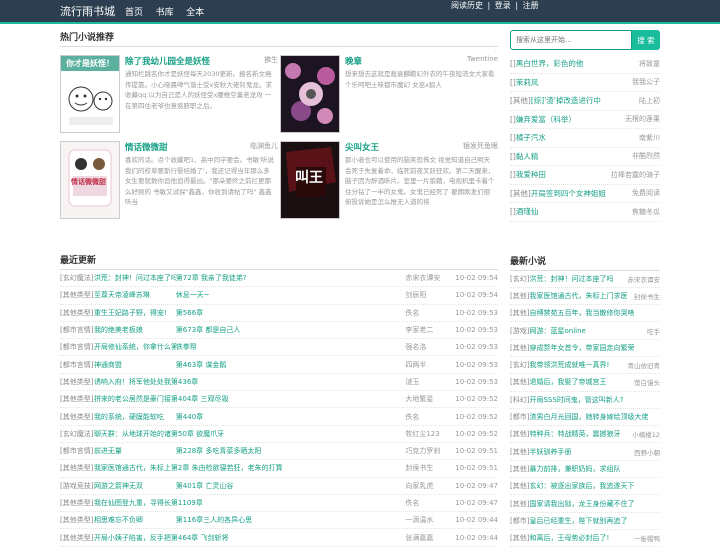 The height and width of the screenshot is (547, 720). What do you see at coordinates (503, 5) in the screenshot?
I see `login-link: 登录` at bounding box center [503, 5].